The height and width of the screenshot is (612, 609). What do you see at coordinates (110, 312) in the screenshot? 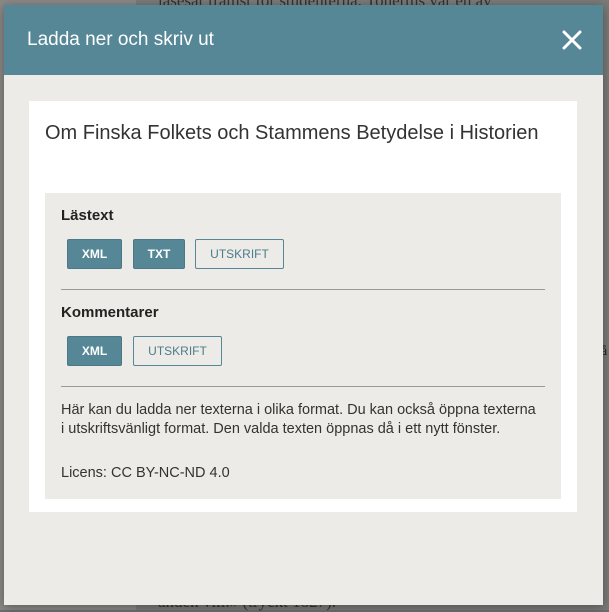
I see `section-label-kommentarer: Kommentarer` at bounding box center [110, 312].